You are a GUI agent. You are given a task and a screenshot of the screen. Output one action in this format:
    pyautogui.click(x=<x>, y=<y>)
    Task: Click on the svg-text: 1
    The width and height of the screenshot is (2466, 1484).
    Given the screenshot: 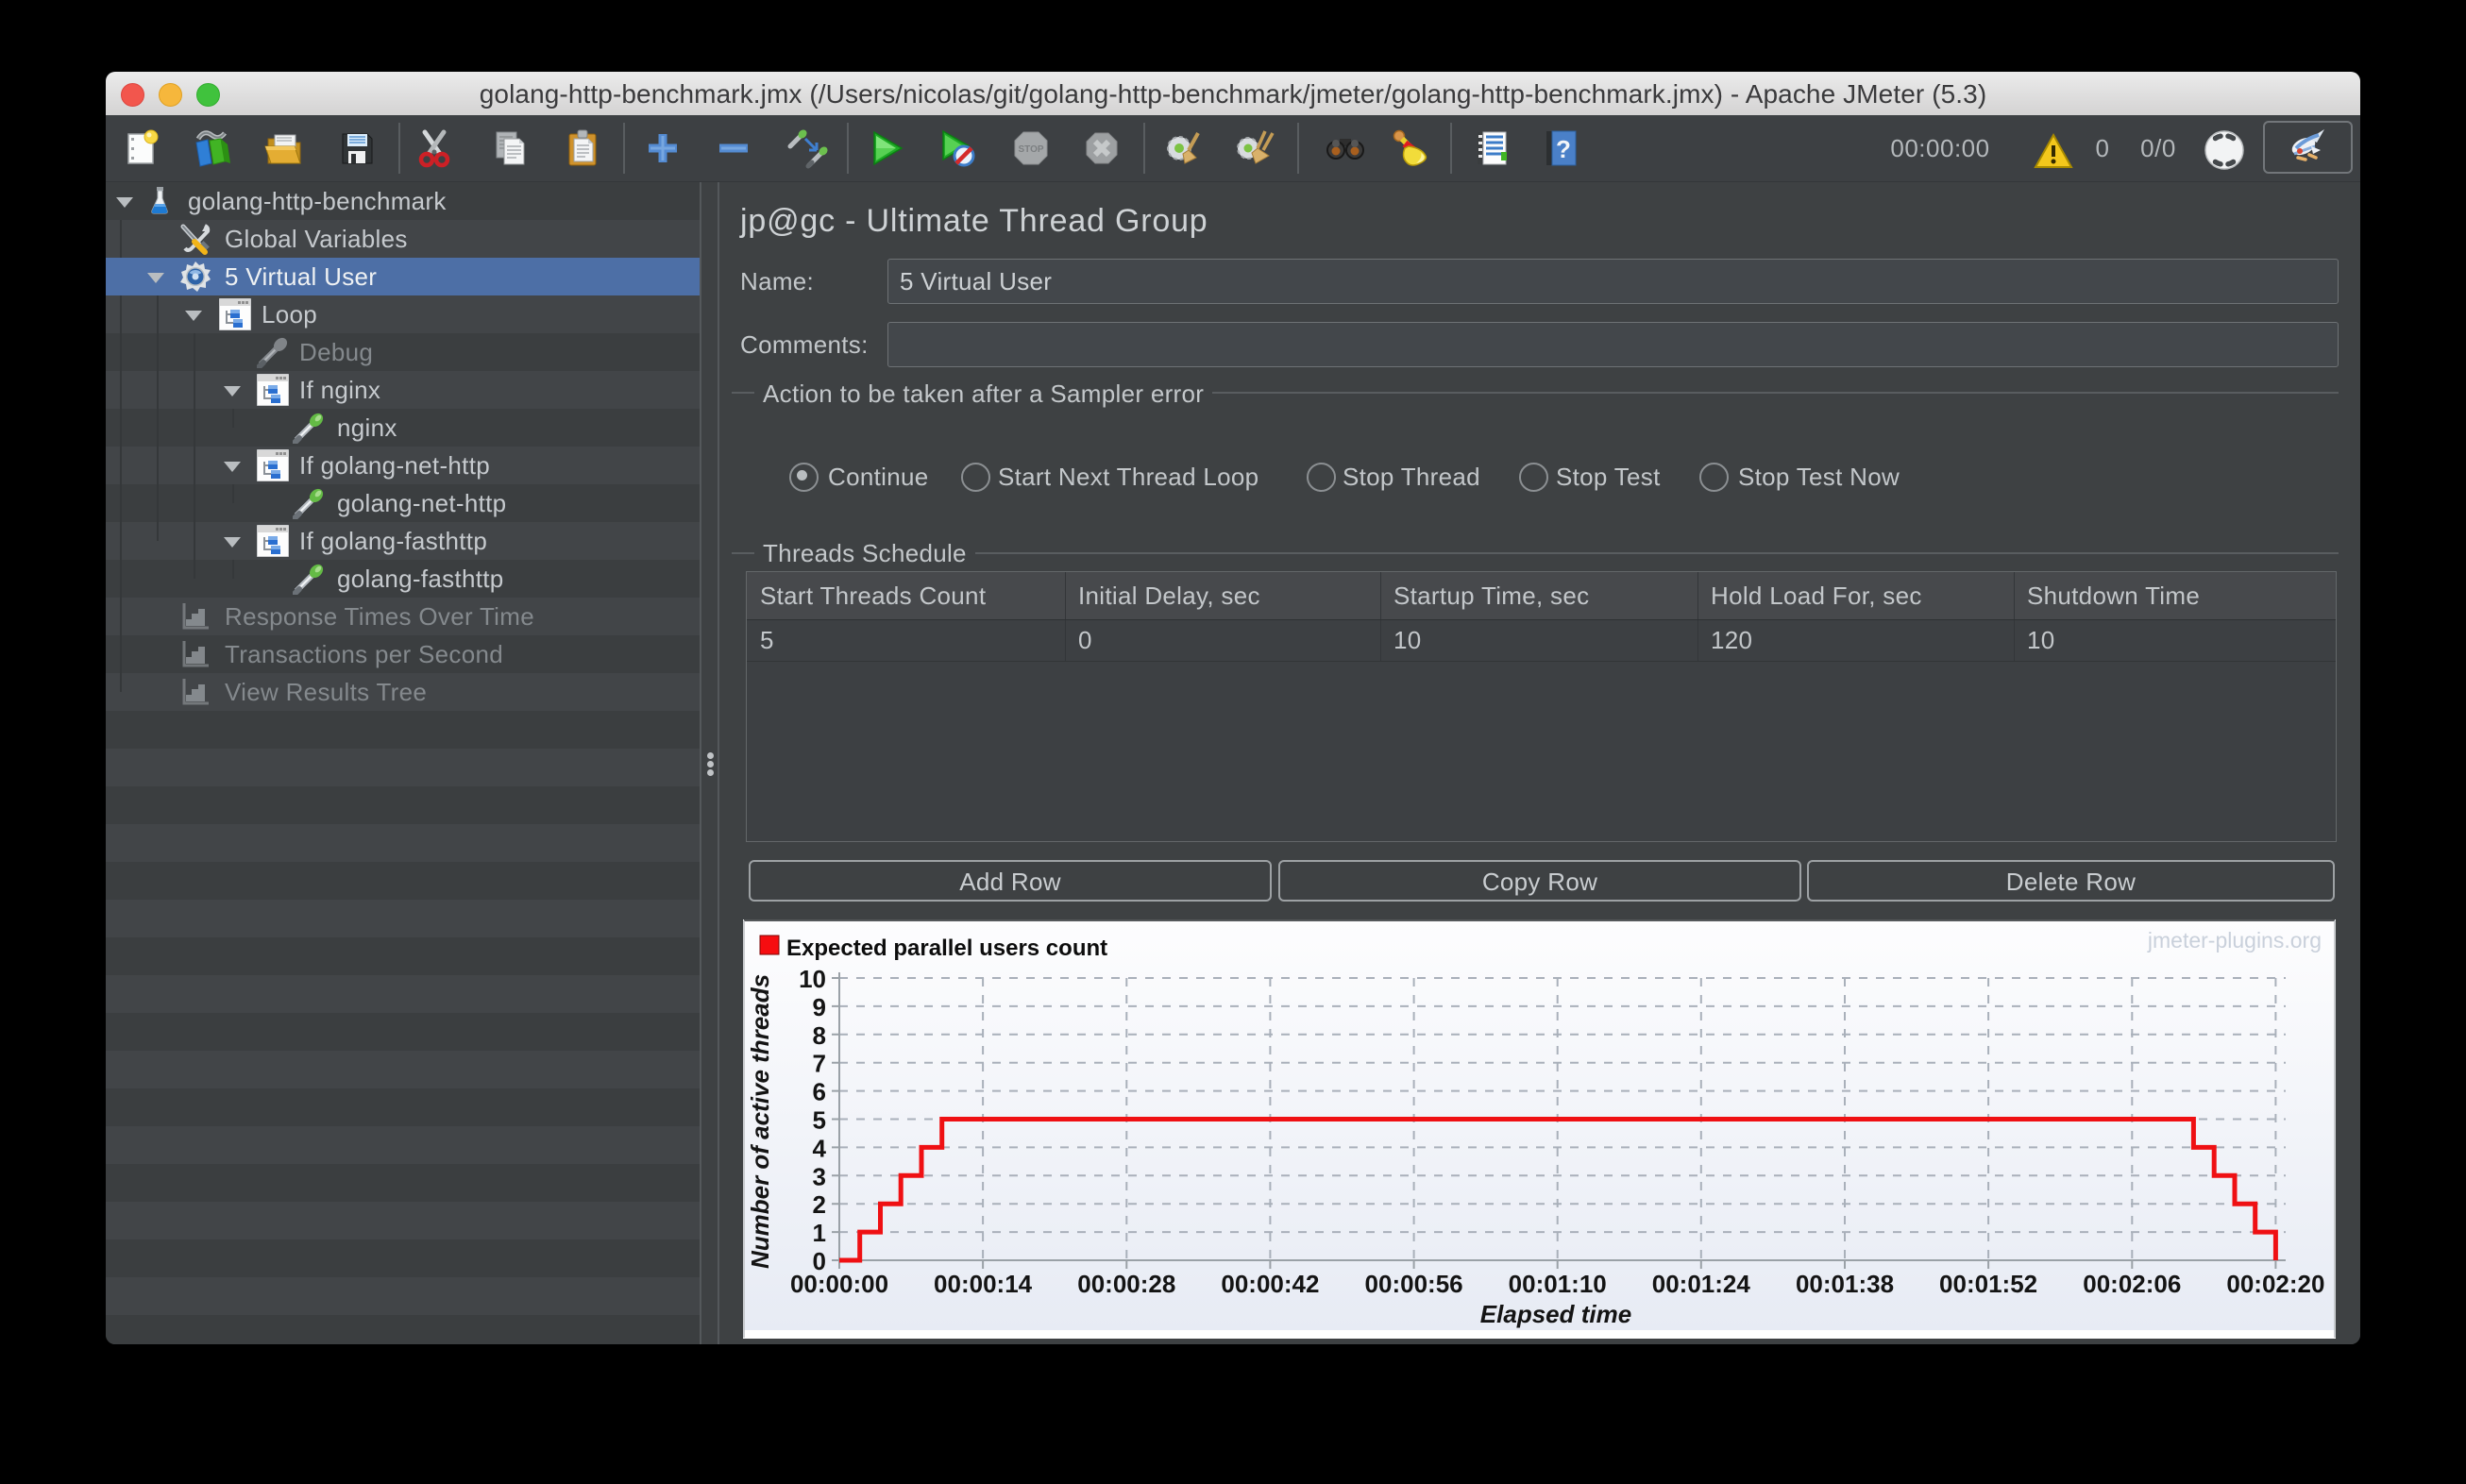 What is the action you would take?
    pyautogui.click(x=819, y=1233)
    